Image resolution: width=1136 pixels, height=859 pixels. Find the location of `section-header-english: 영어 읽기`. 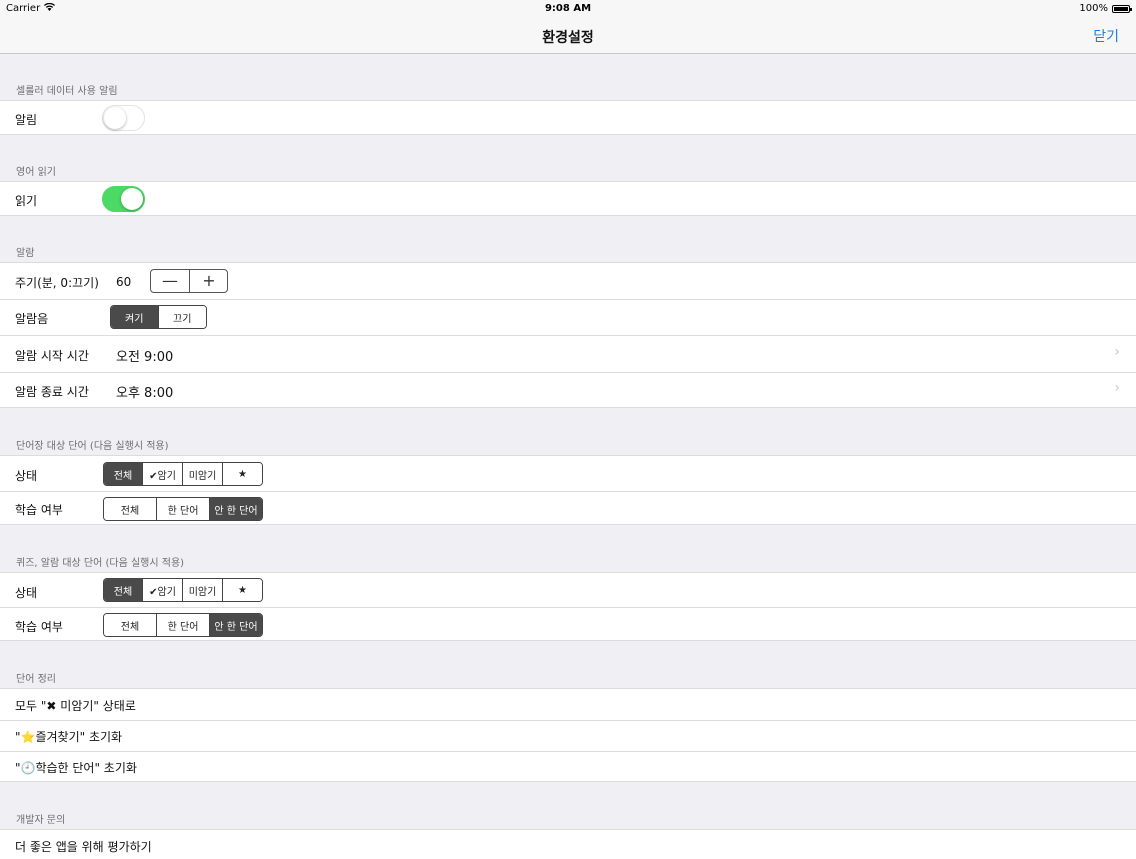

section-header-english: 영어 읽기 is located at coordinates (36, 172).